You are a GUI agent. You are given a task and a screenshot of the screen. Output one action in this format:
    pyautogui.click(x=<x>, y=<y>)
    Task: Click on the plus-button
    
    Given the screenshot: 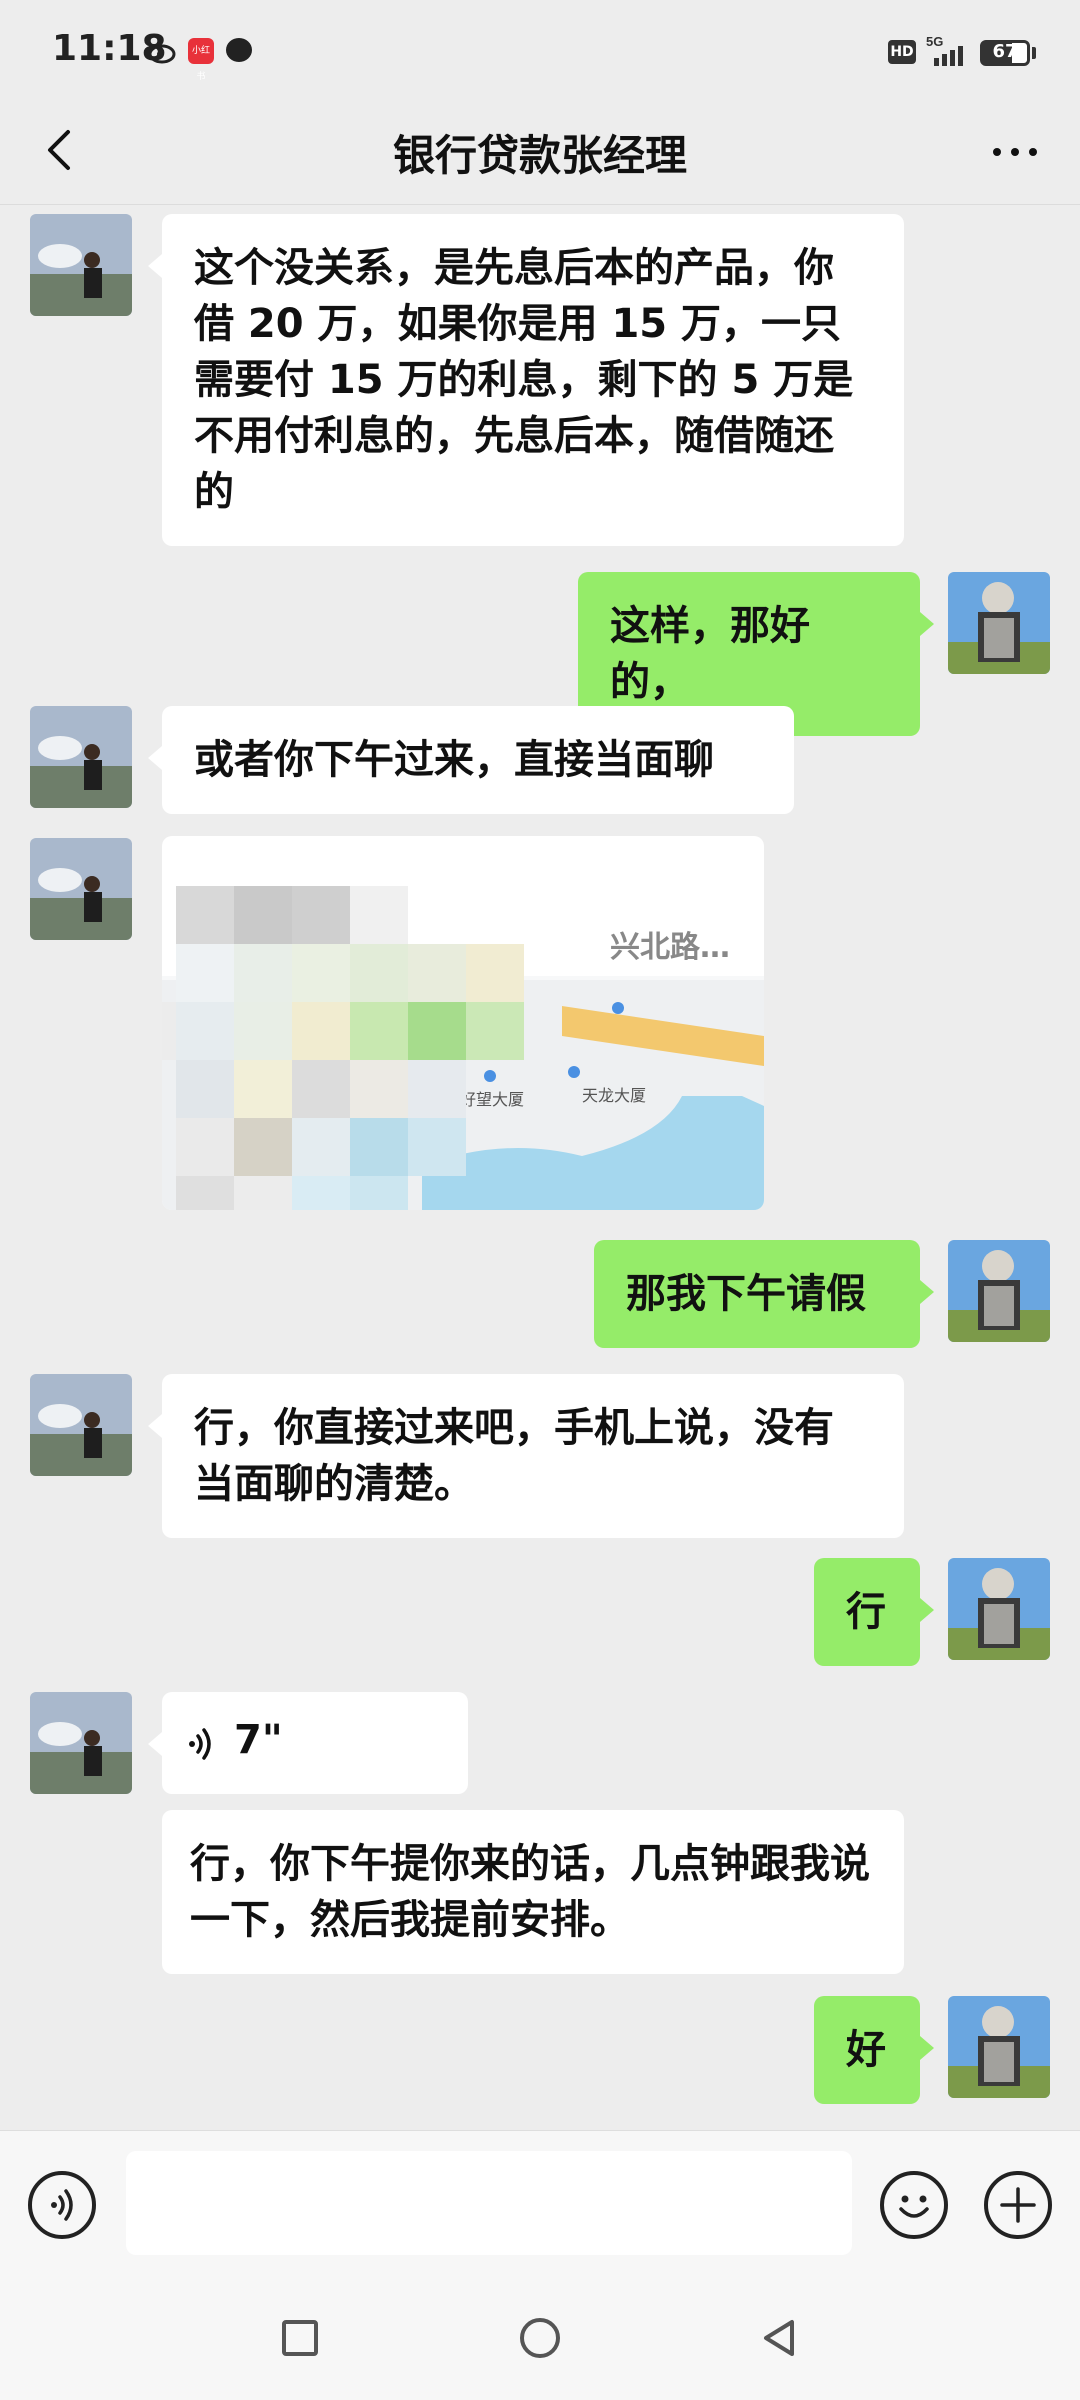 What is the action you would take?
    pyautogui.click(x=1018, y=2205)
    